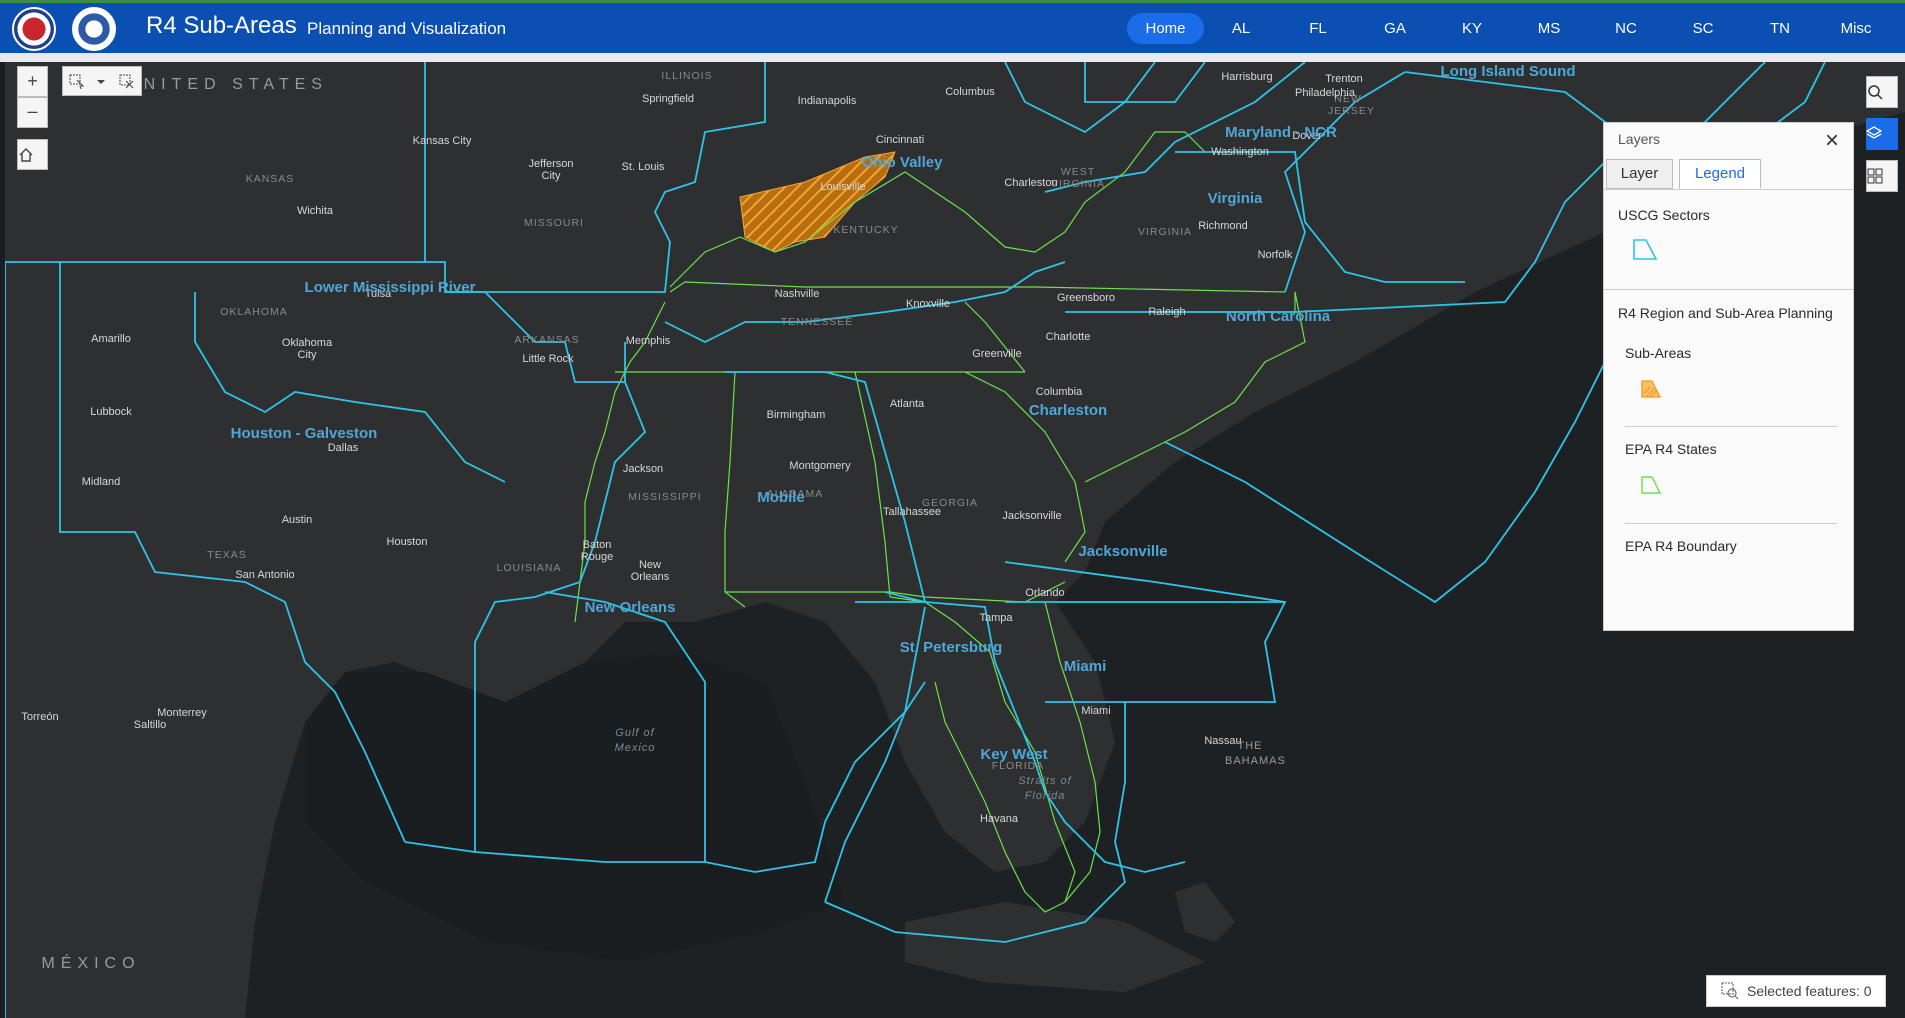 The height and width of the screenshot is (1018, 1905). I want to click on select-icon, so click(77, 82).